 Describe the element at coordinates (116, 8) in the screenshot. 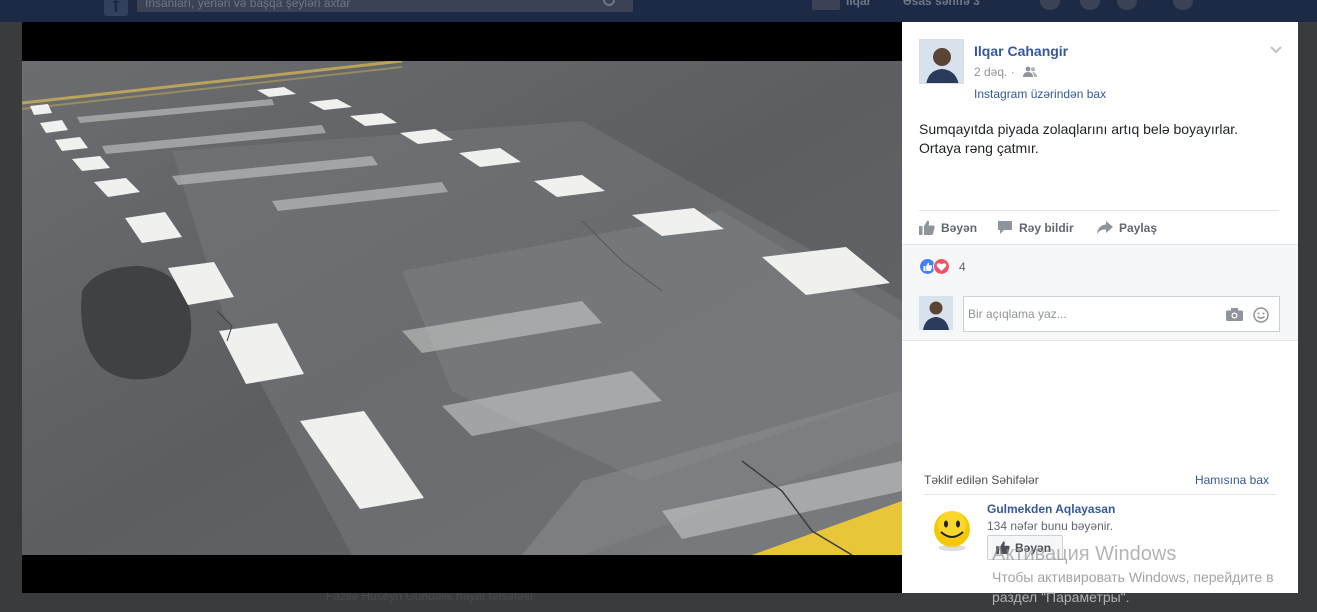

I see `facebook-logo-icon: f` at that location.